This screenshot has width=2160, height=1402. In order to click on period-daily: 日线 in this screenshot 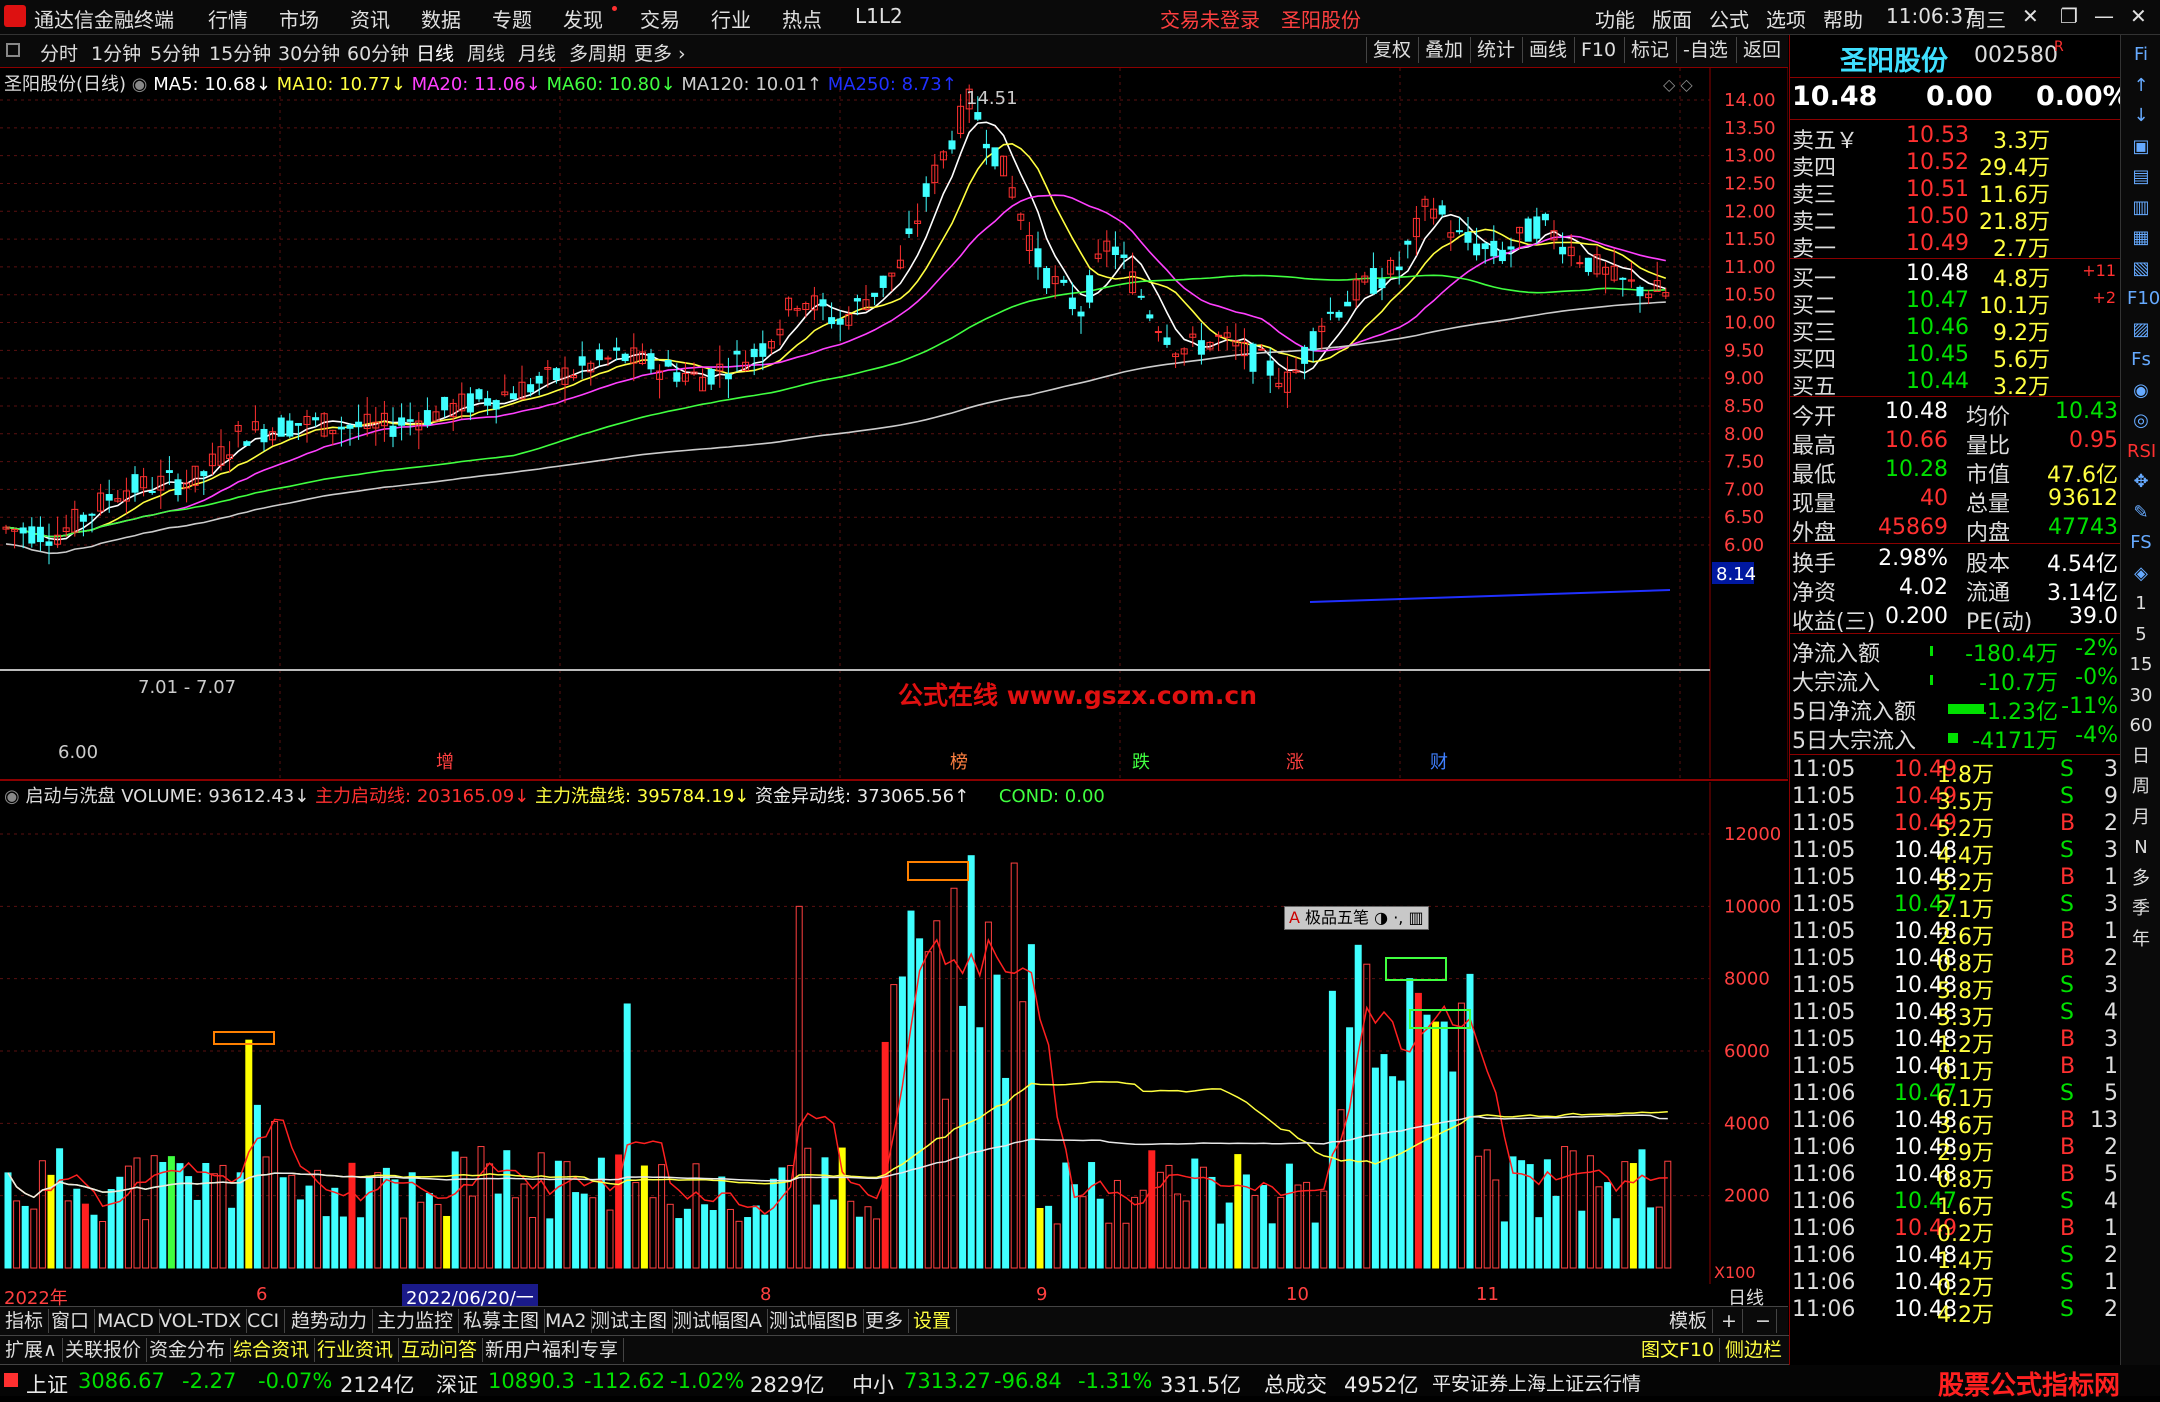, I will do `click(435, 52)`.